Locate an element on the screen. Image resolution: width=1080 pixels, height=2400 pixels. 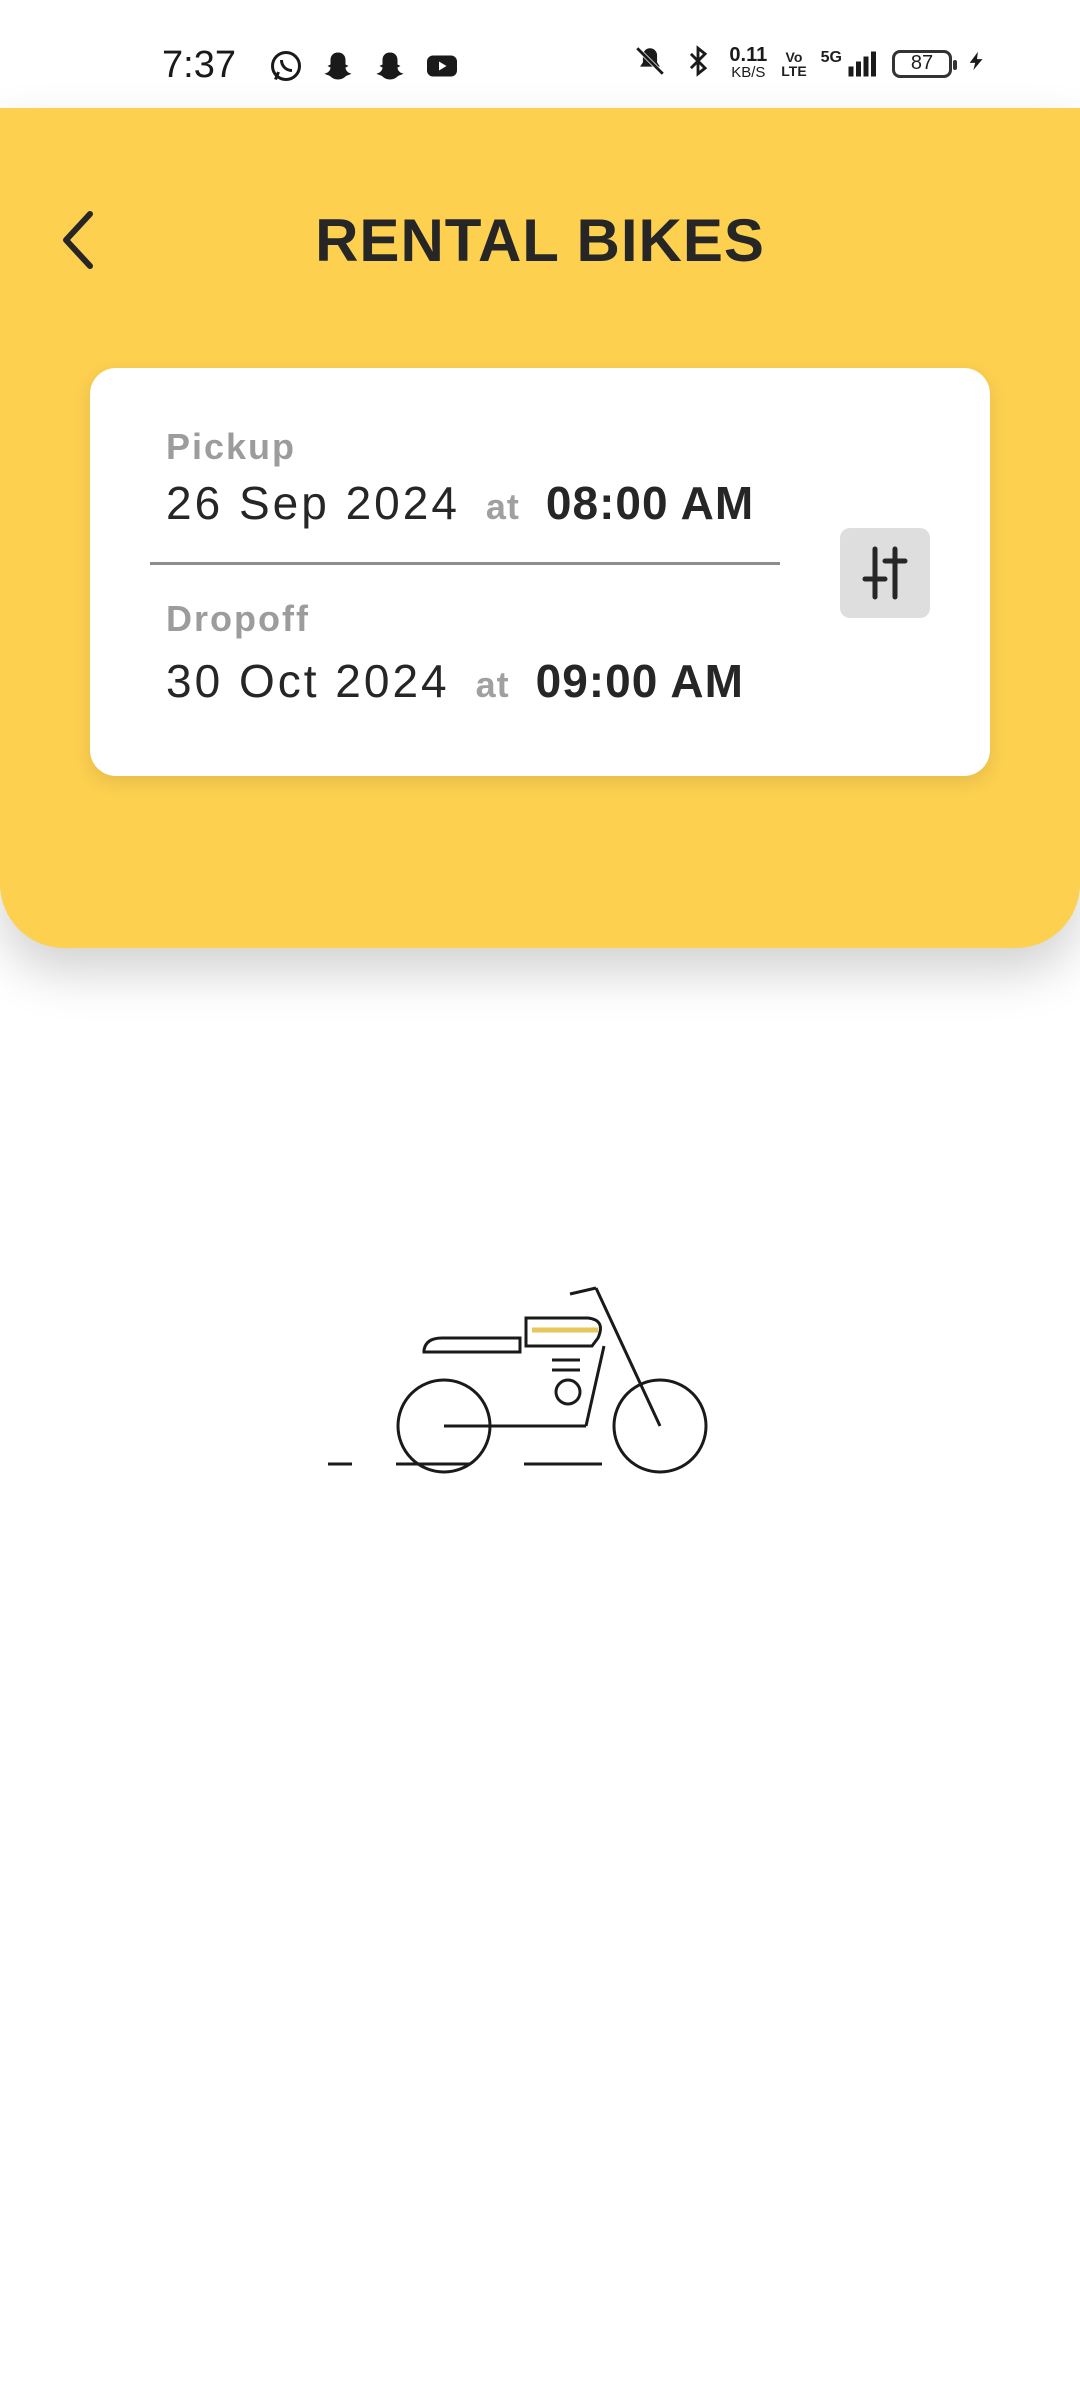
system-icons: 0.11 KB/S Vo LTE 5G 87 is located at coordinates (810, 63).